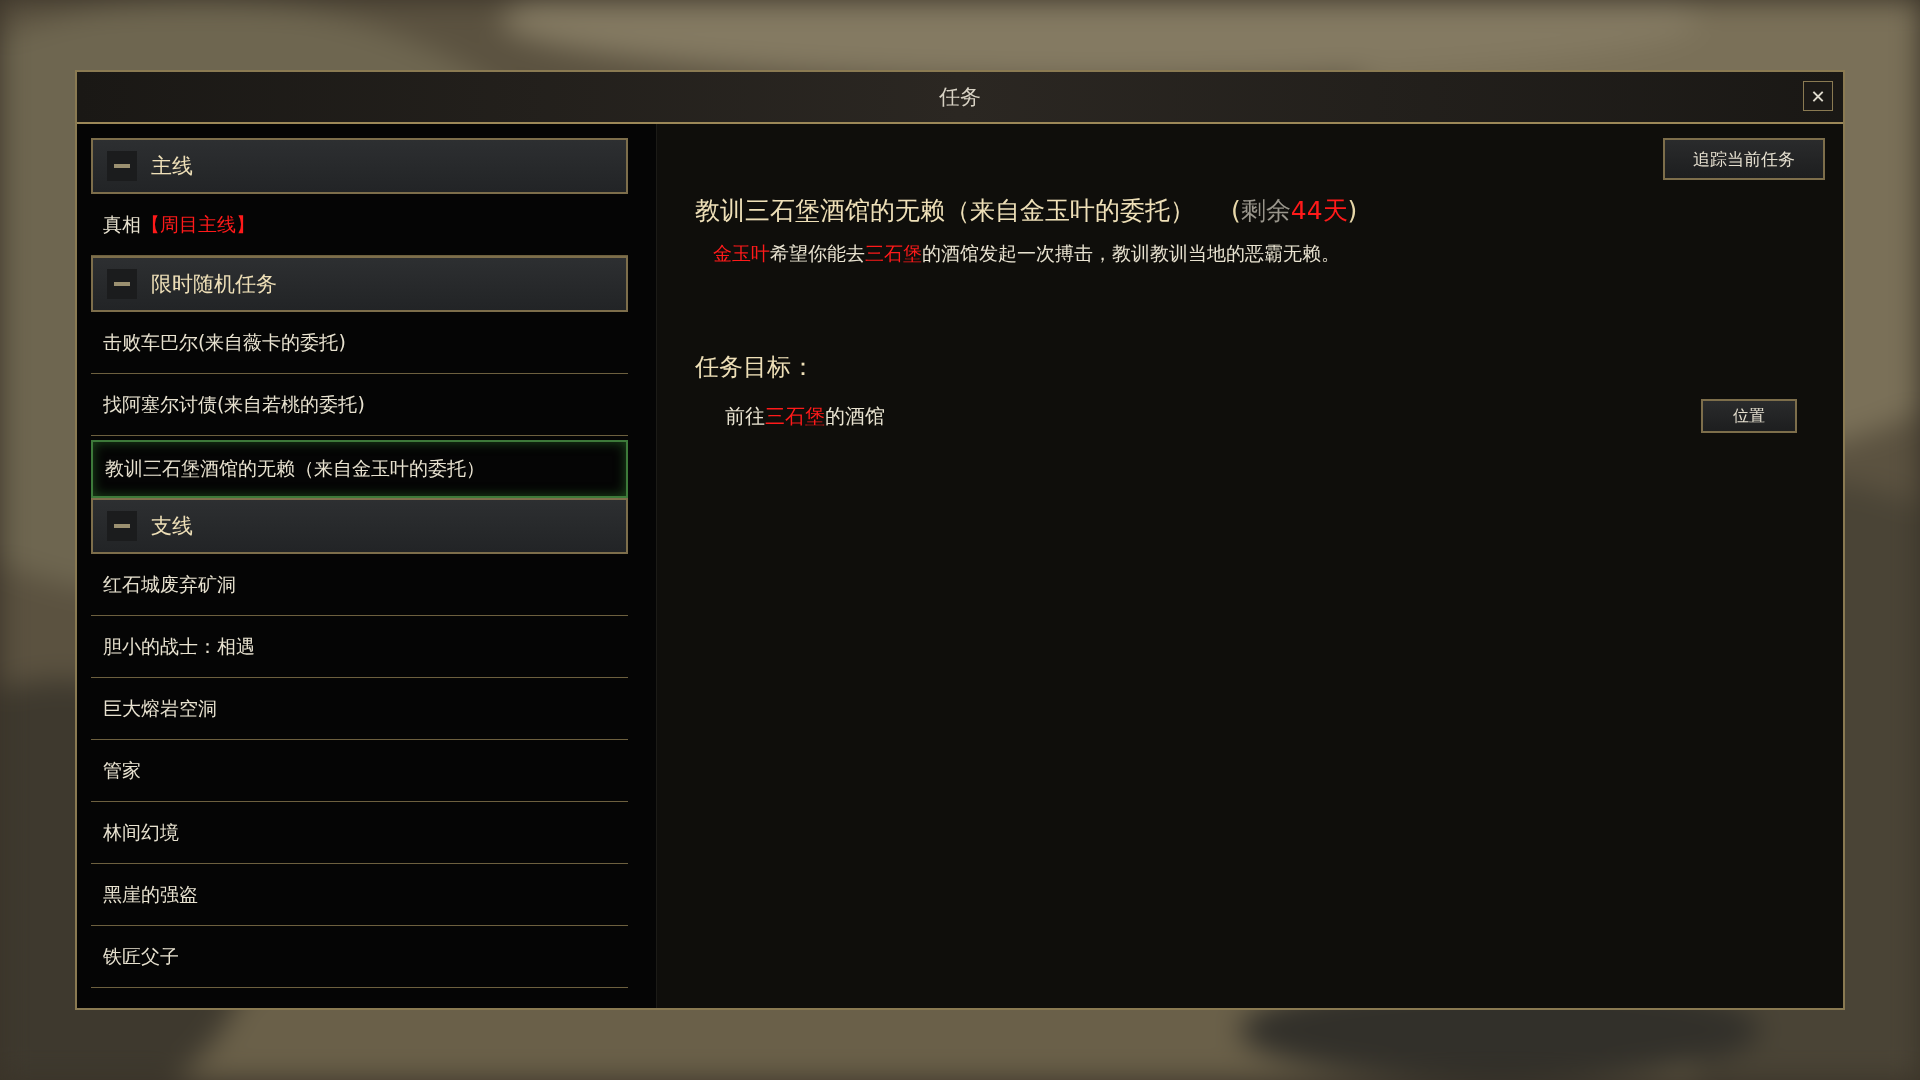 This screenshot has height=1080, width=1920. What do you see at coordinates (359, 343) in the screenshot?
I see `quest-item: 击败车巴尔(来自薇卡的委托)` at bounding box center [359, 343].